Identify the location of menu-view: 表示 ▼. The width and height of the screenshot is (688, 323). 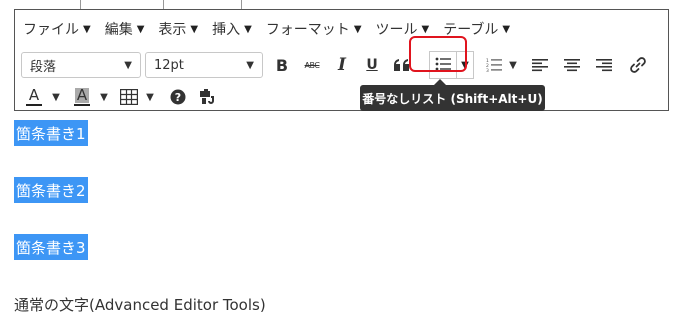
(178, 29).